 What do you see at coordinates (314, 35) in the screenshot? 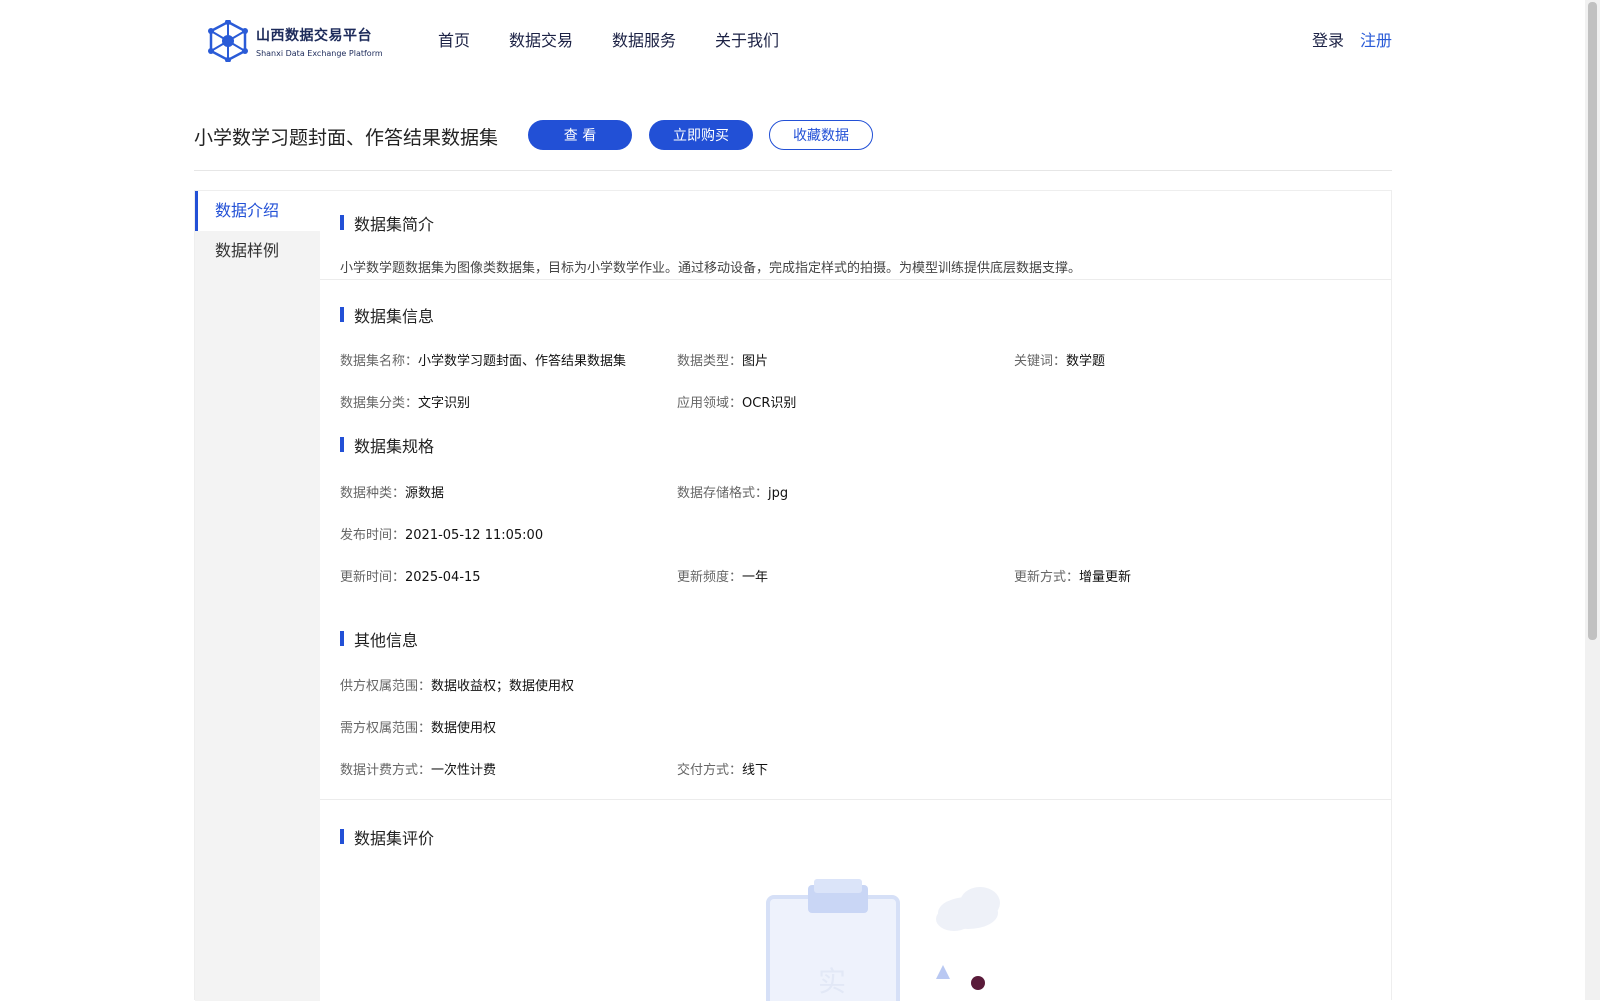
I see `logo-title: 山西数据交易平台` at bounding box center [314, 35].